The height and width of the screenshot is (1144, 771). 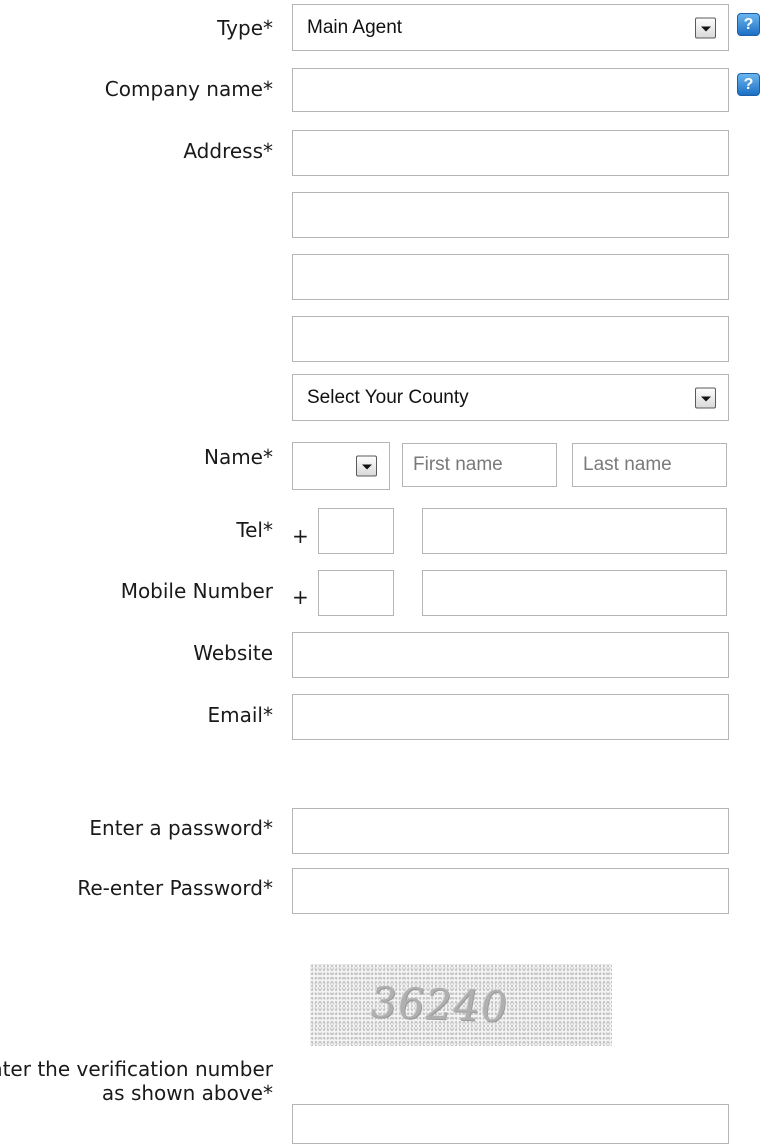 I want to click on reenter-password-input, so click(x=510, y=891).